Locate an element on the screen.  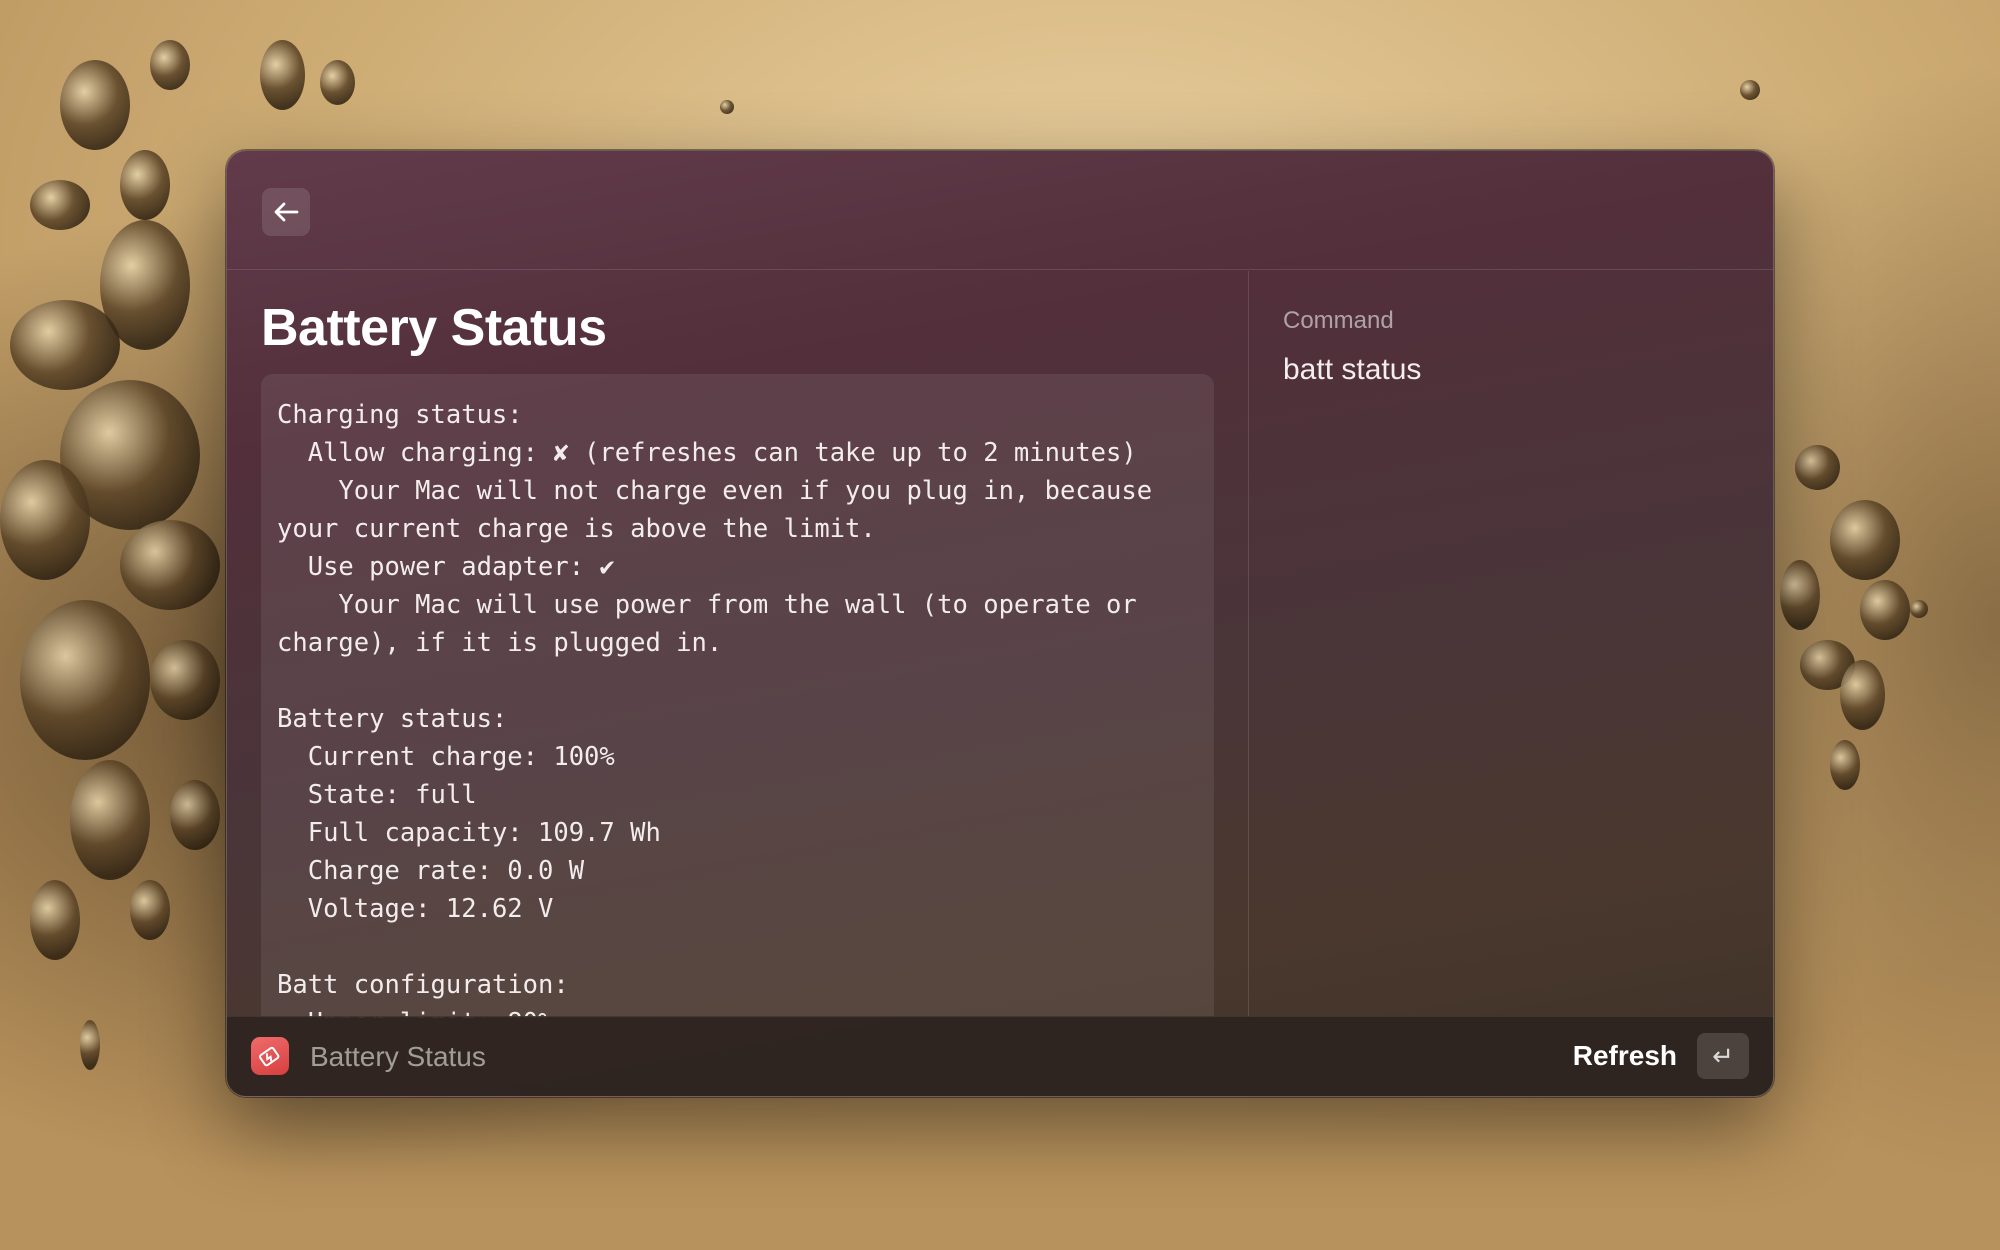
return-key-icon: ↵ is located at coordinates (1723, 1056).